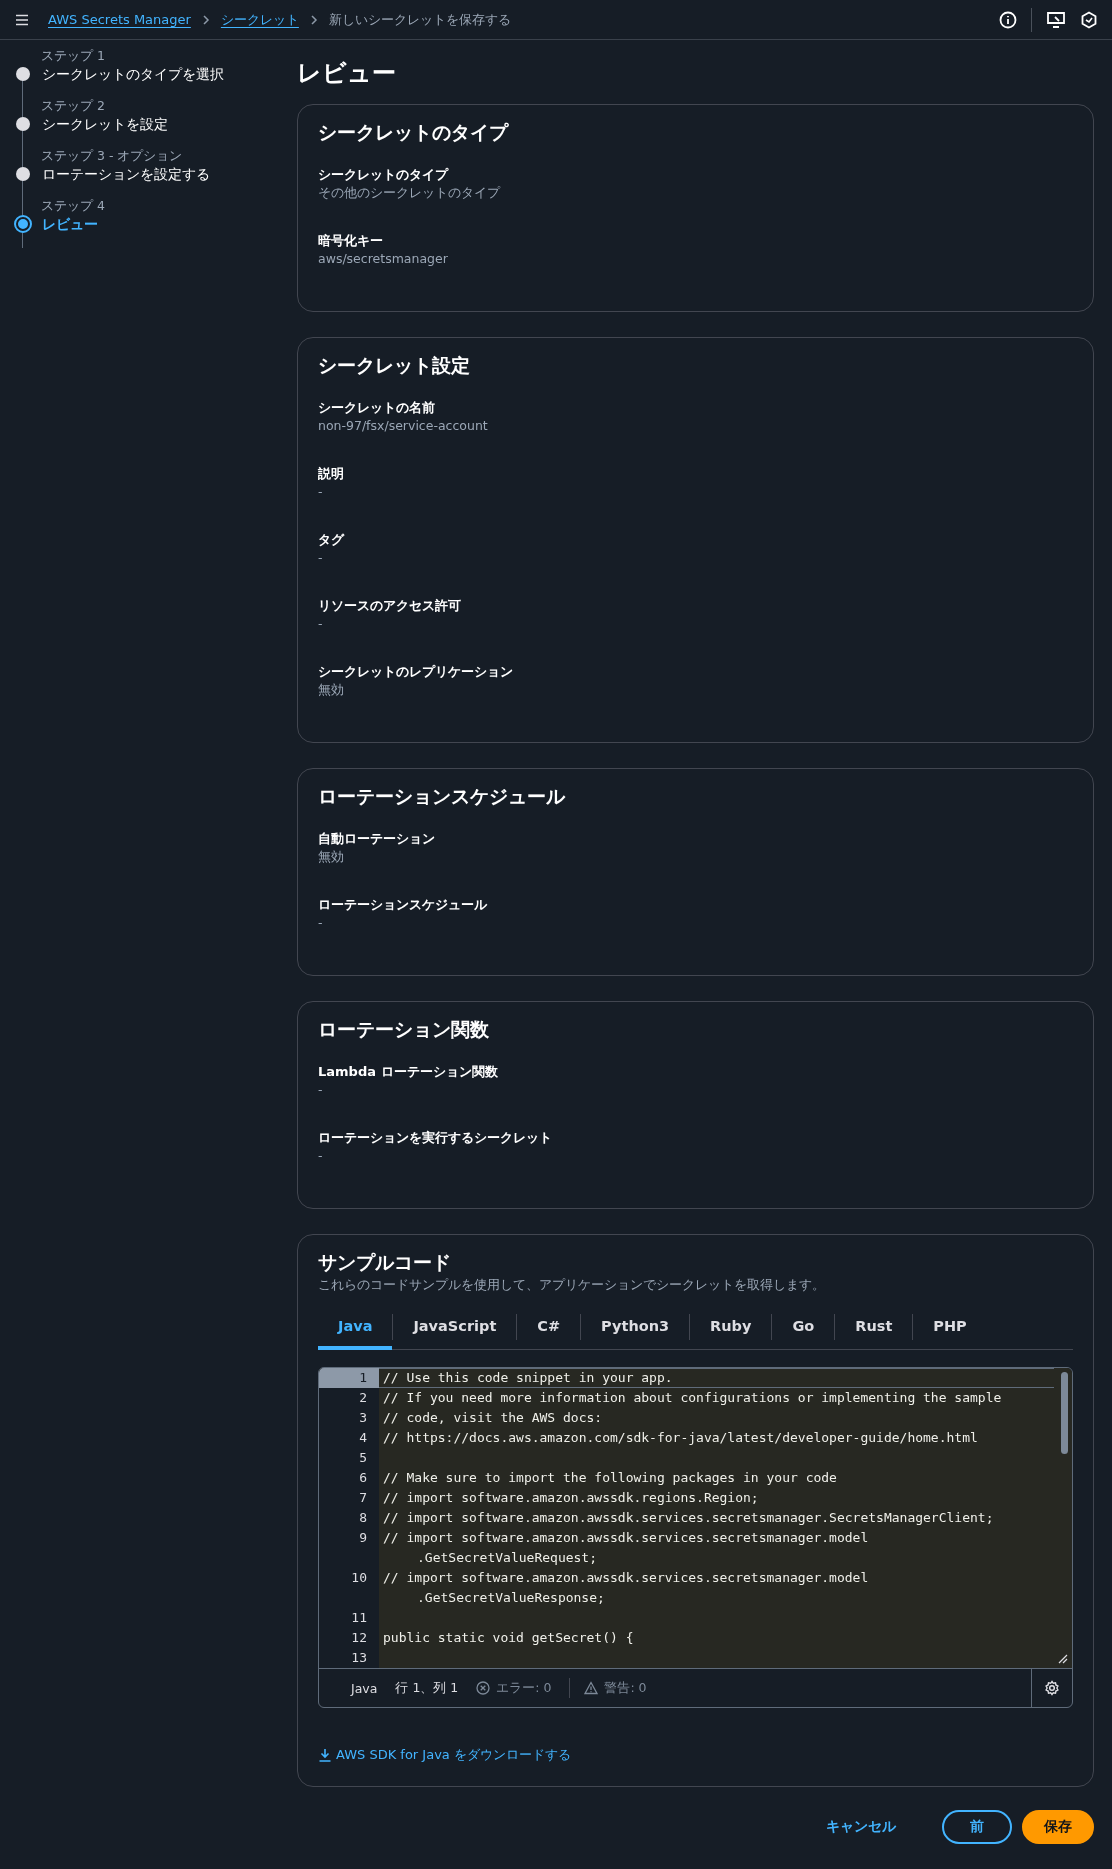  What do you see at coordinates (112, 156) in the screenshot?
I see `step-label: ステップ 3 - オプション` at bounding box center [112, 156].